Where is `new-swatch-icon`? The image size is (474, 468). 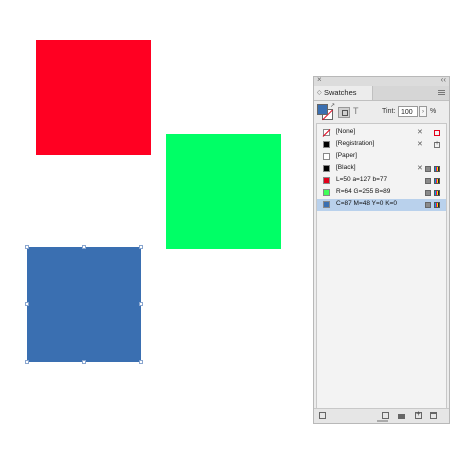 new-swatch-icon is located at coordinates (418, 414).